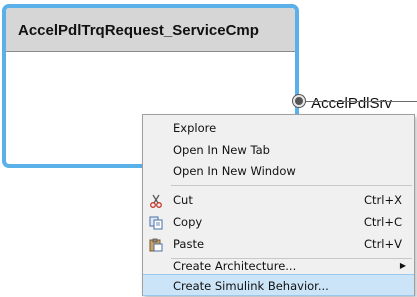 The image size is (417, 297). I want to click on menu-item-shortcut: Ctrl+V, so click(383, 244).